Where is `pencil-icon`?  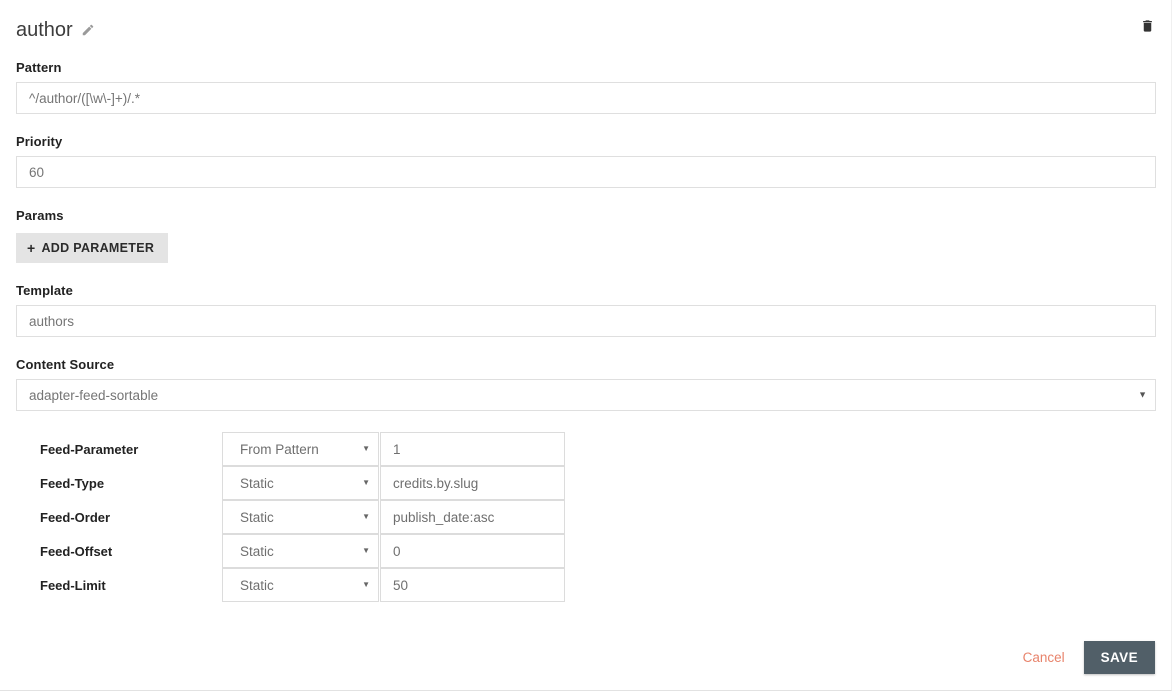 pencil-icon is located at coordinates (88, 30).